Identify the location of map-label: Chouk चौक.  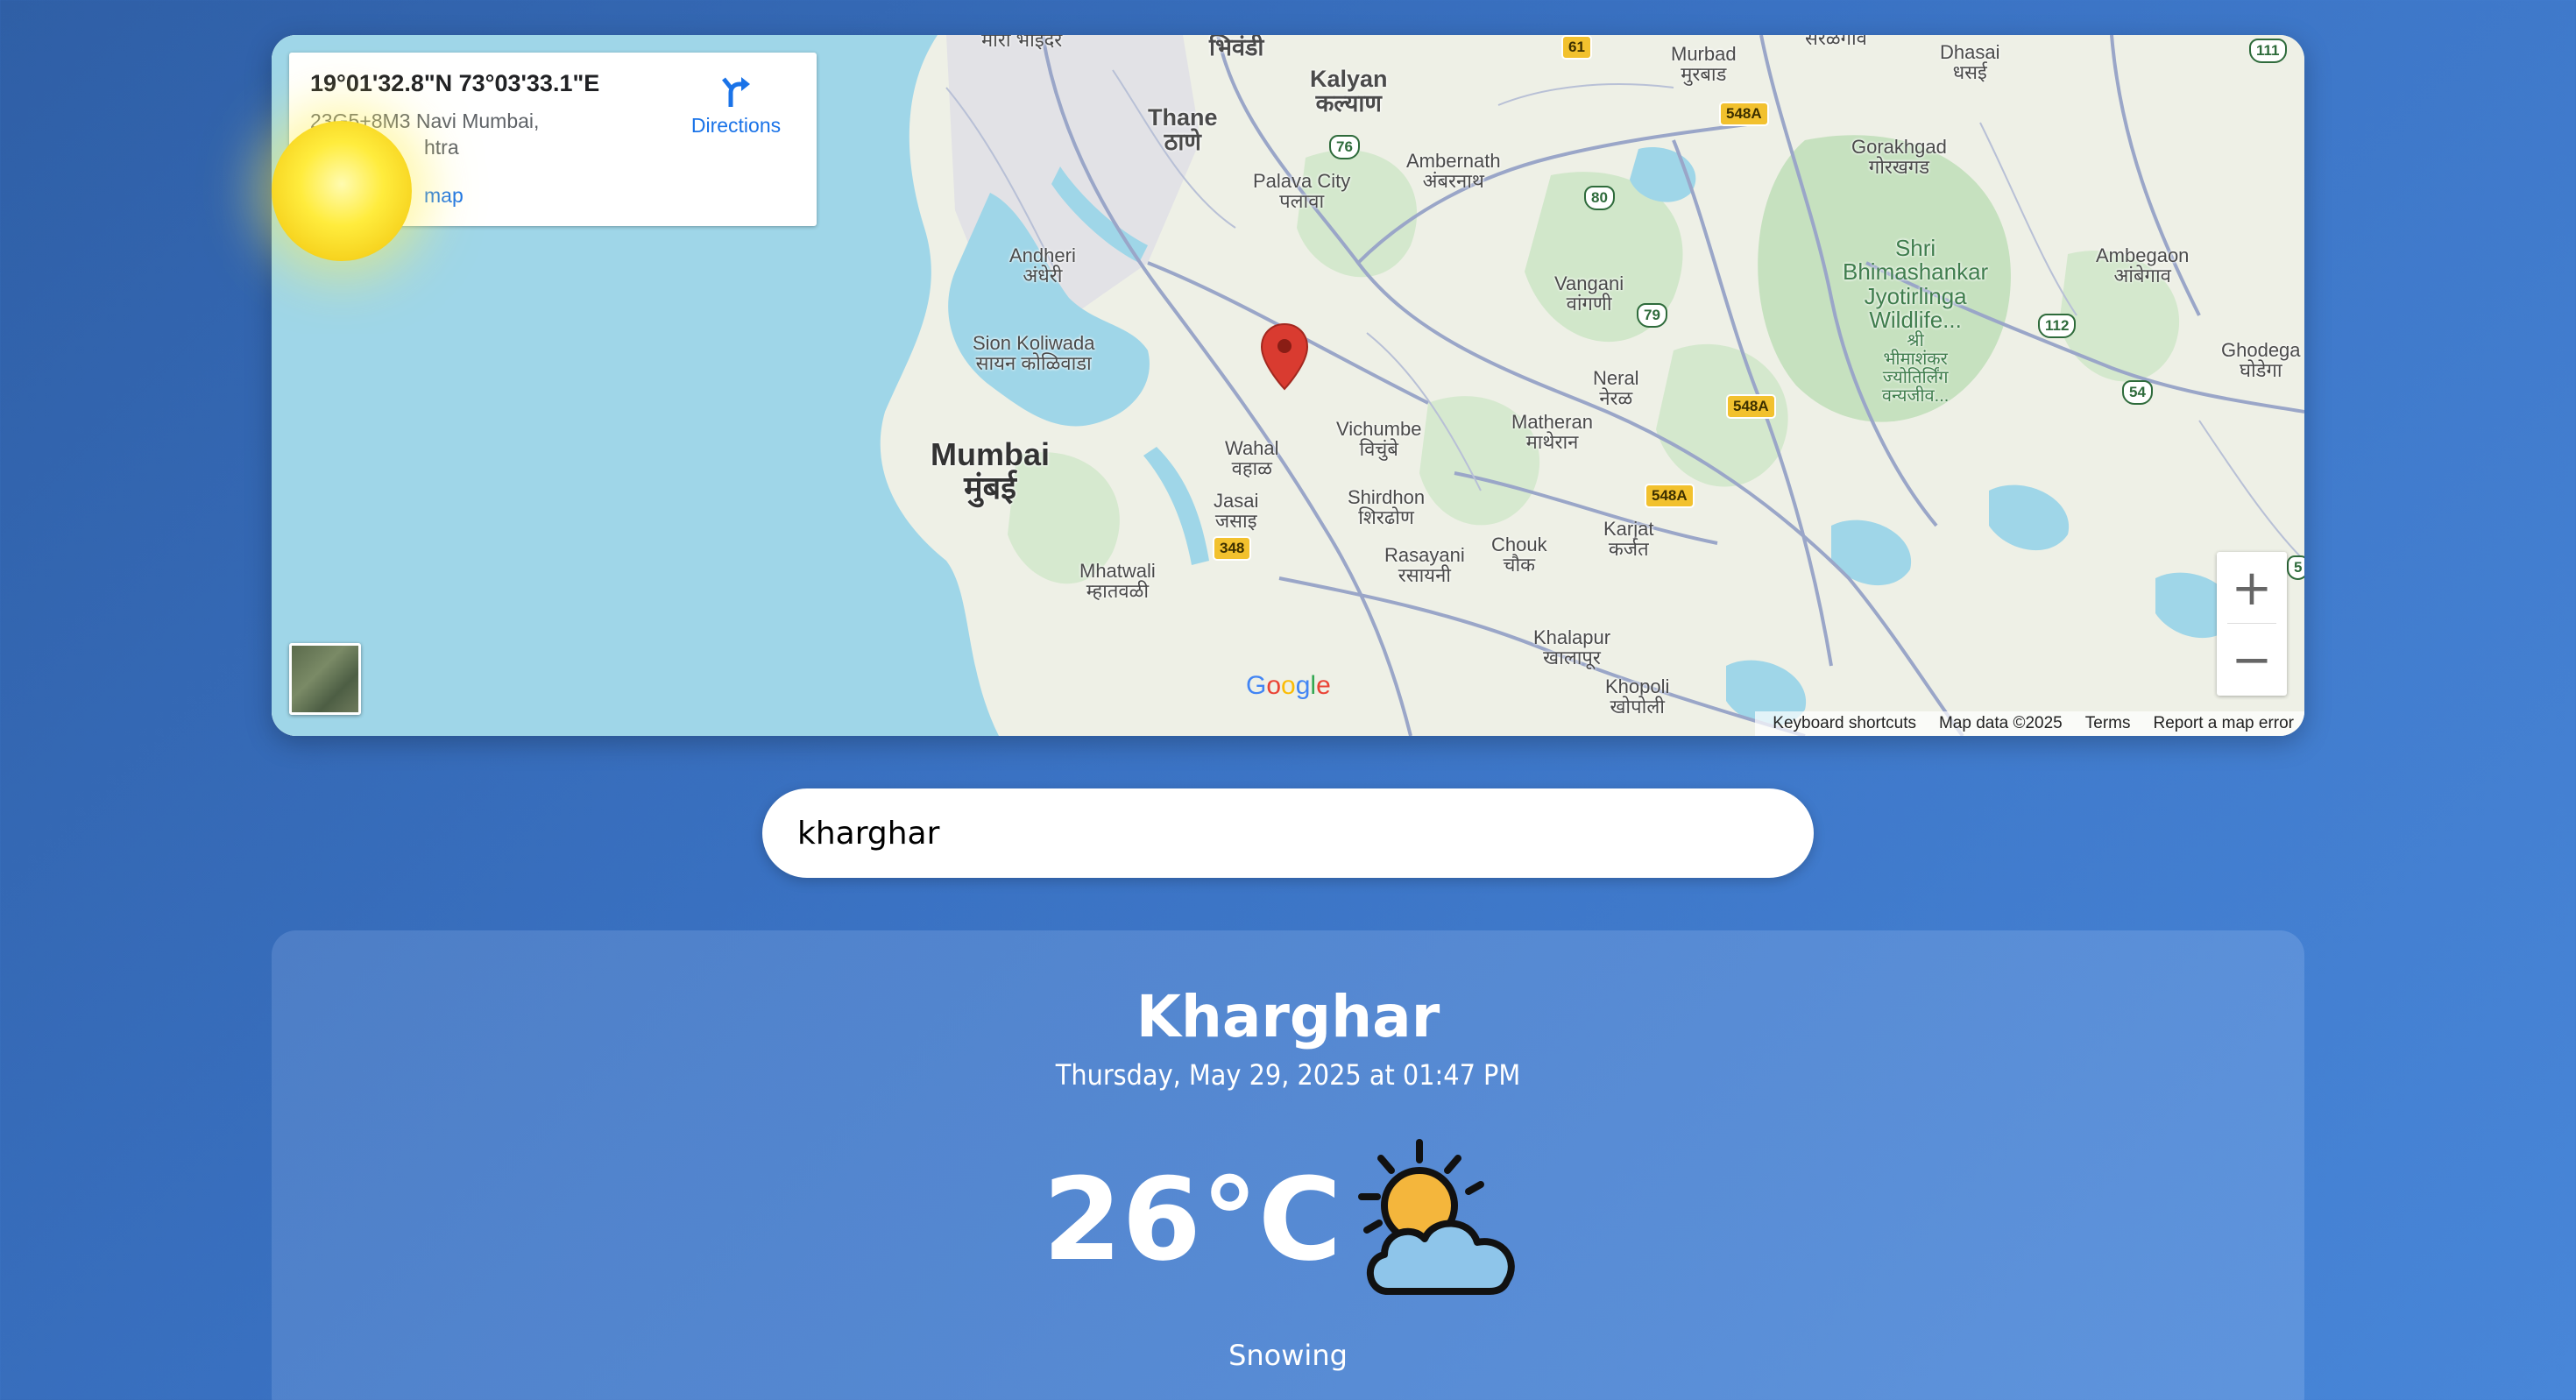
(1519, 555).